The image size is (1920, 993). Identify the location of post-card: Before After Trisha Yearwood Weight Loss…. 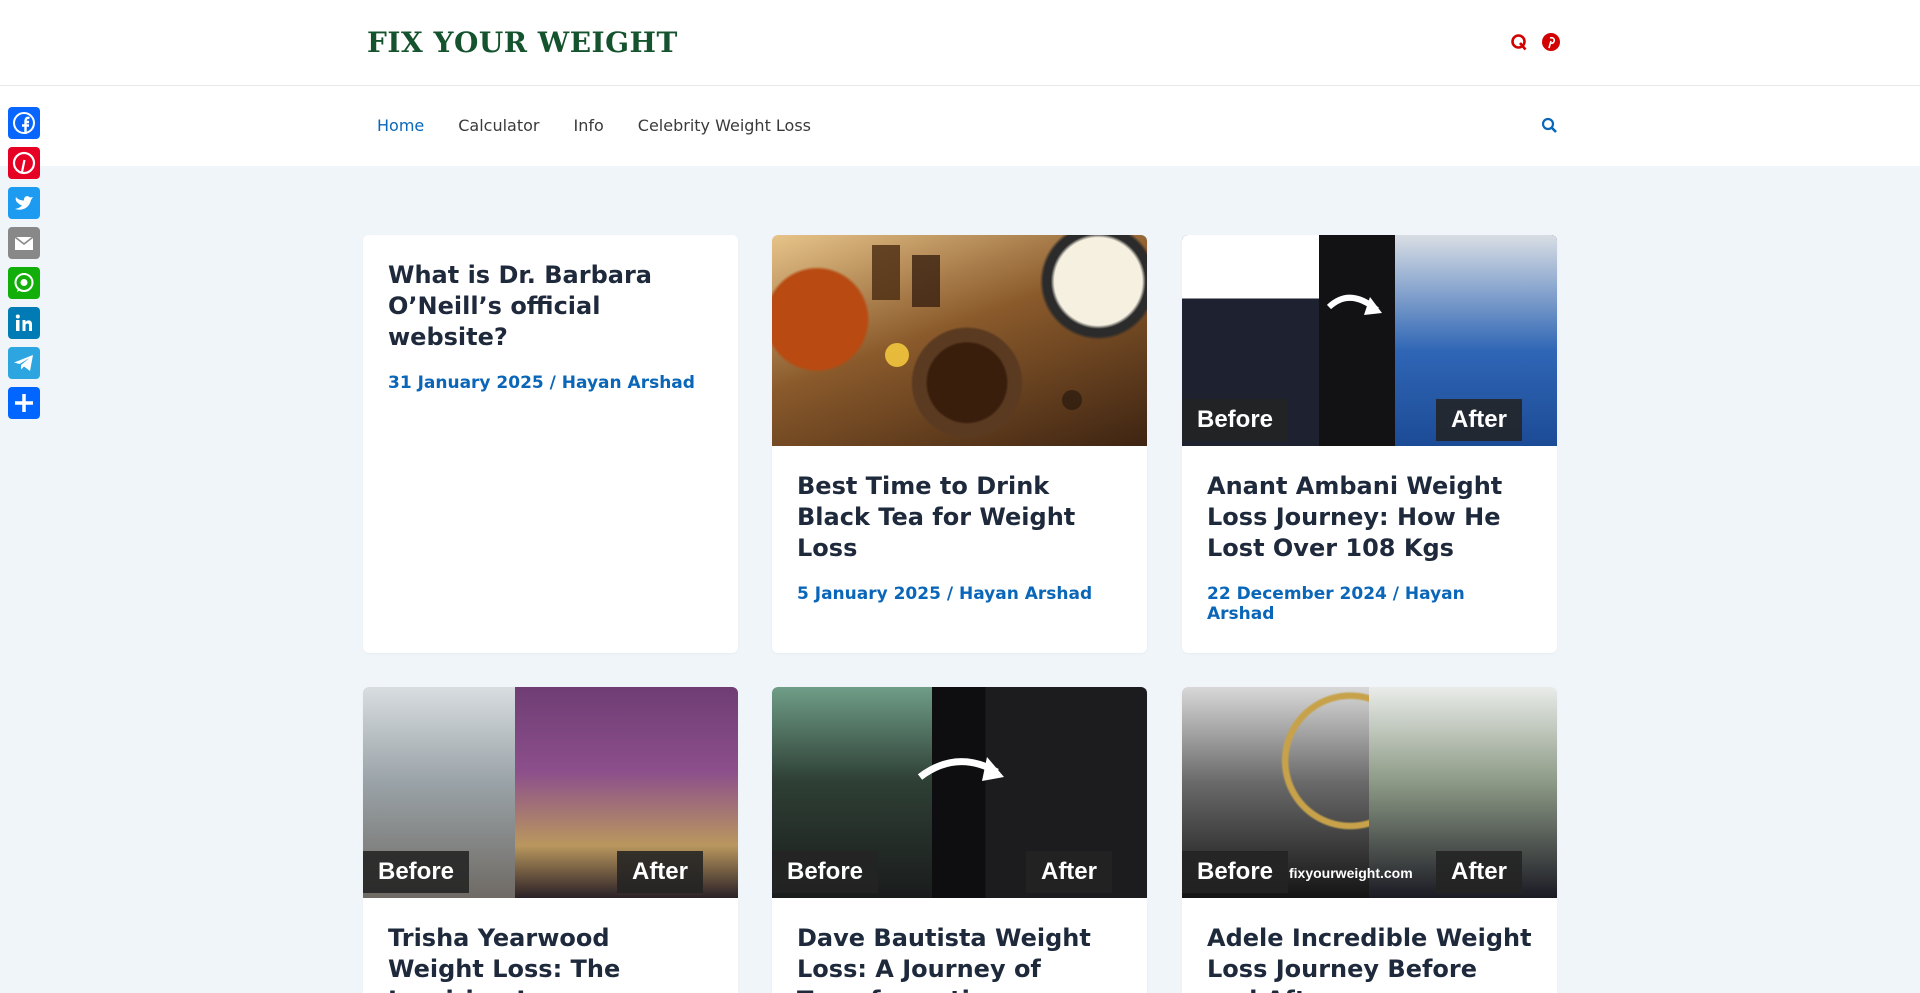
(550, 840).